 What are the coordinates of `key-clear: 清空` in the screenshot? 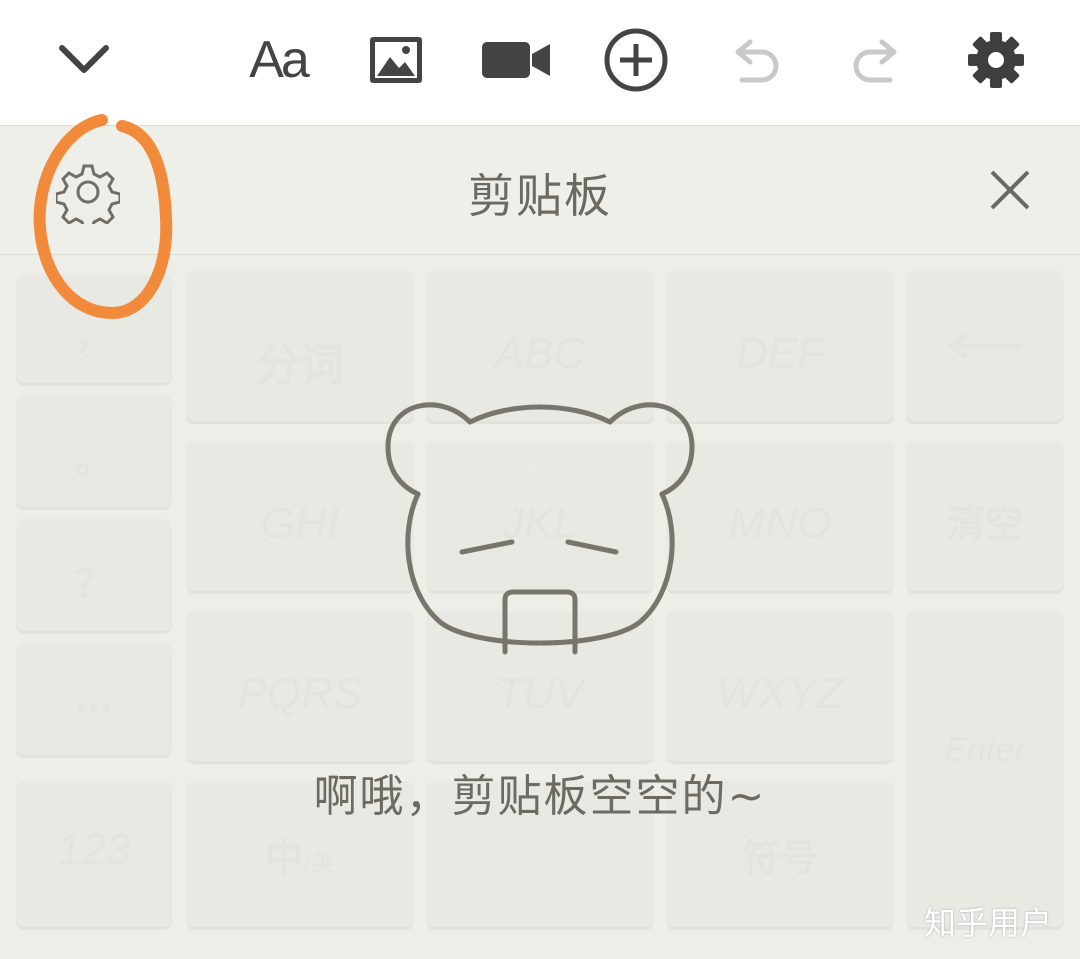 It's located at (985, 516).